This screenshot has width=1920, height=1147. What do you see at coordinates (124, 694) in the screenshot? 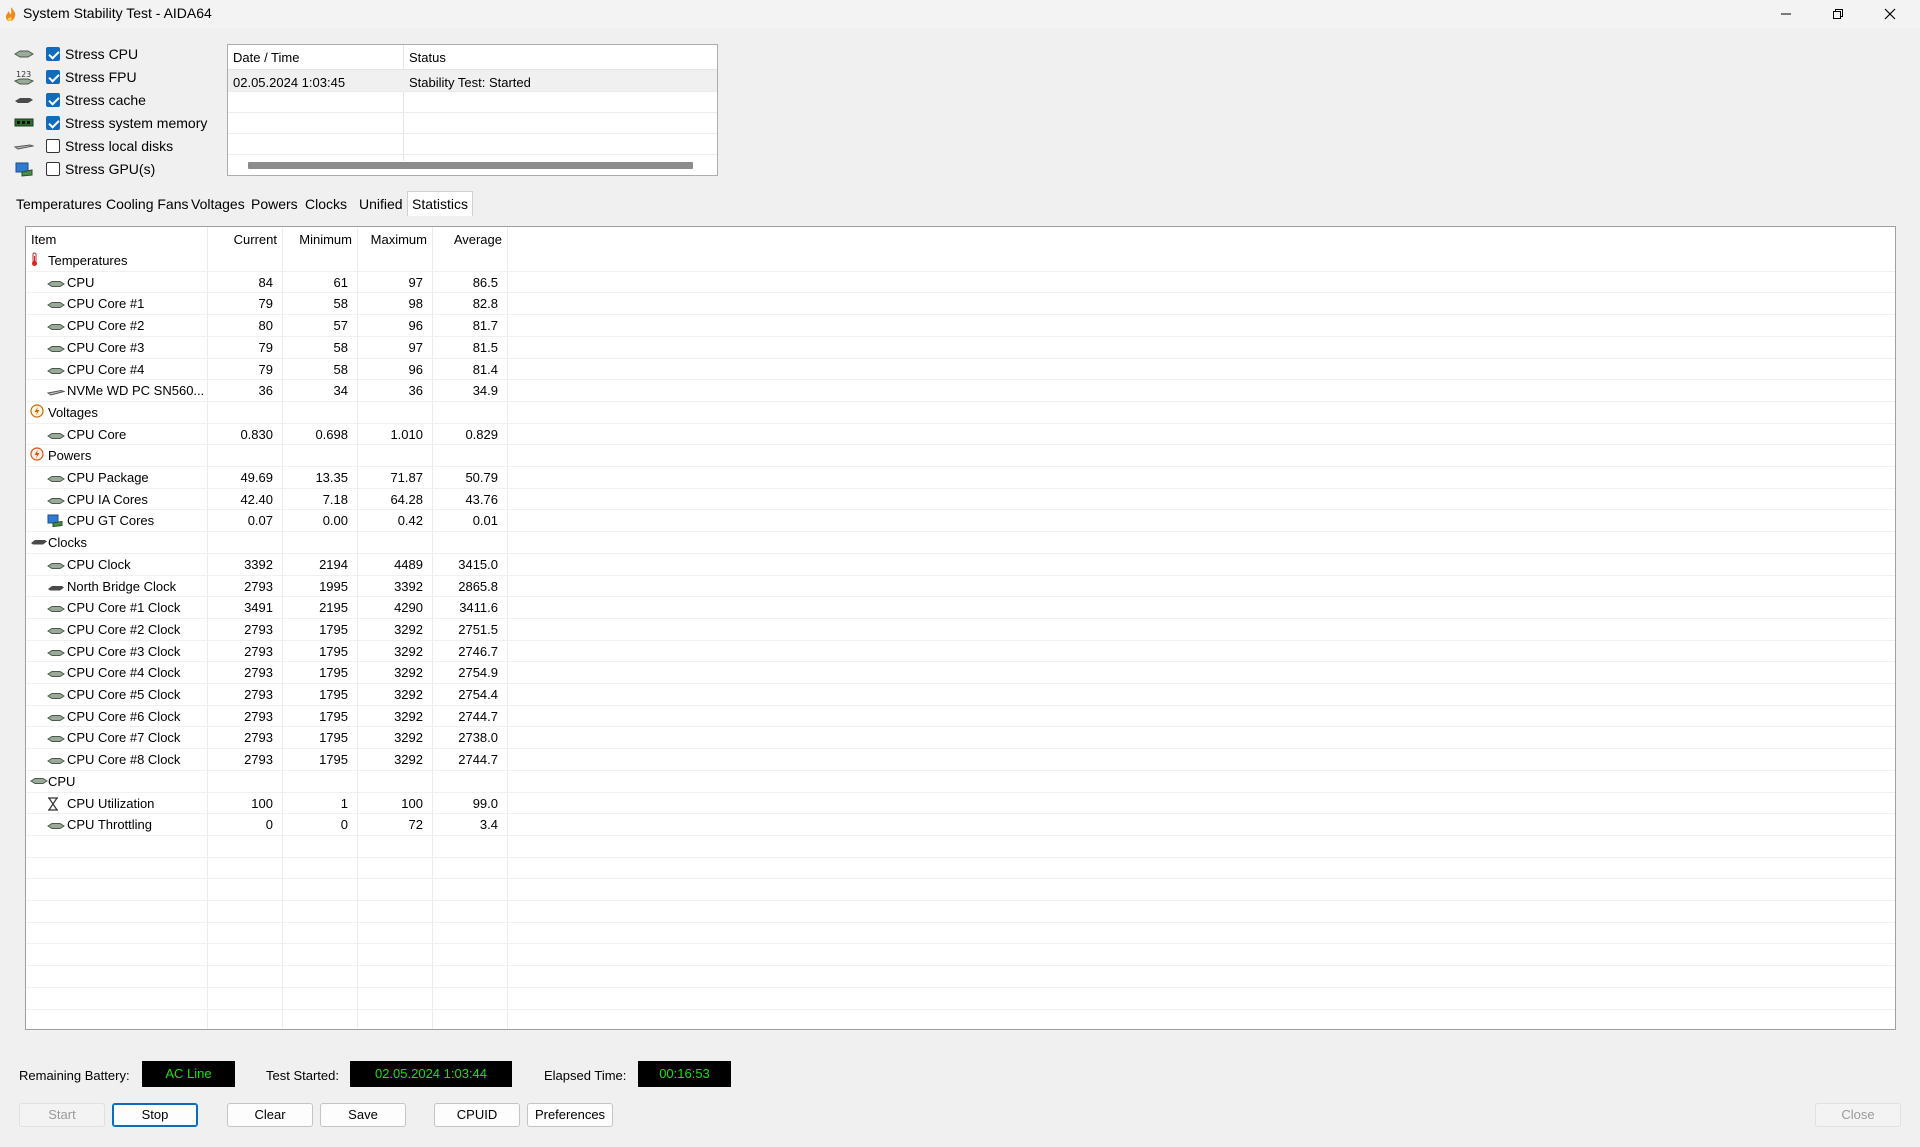
I see `item-name: CPU Core #5 Clock` at bounding box center [124, 694].